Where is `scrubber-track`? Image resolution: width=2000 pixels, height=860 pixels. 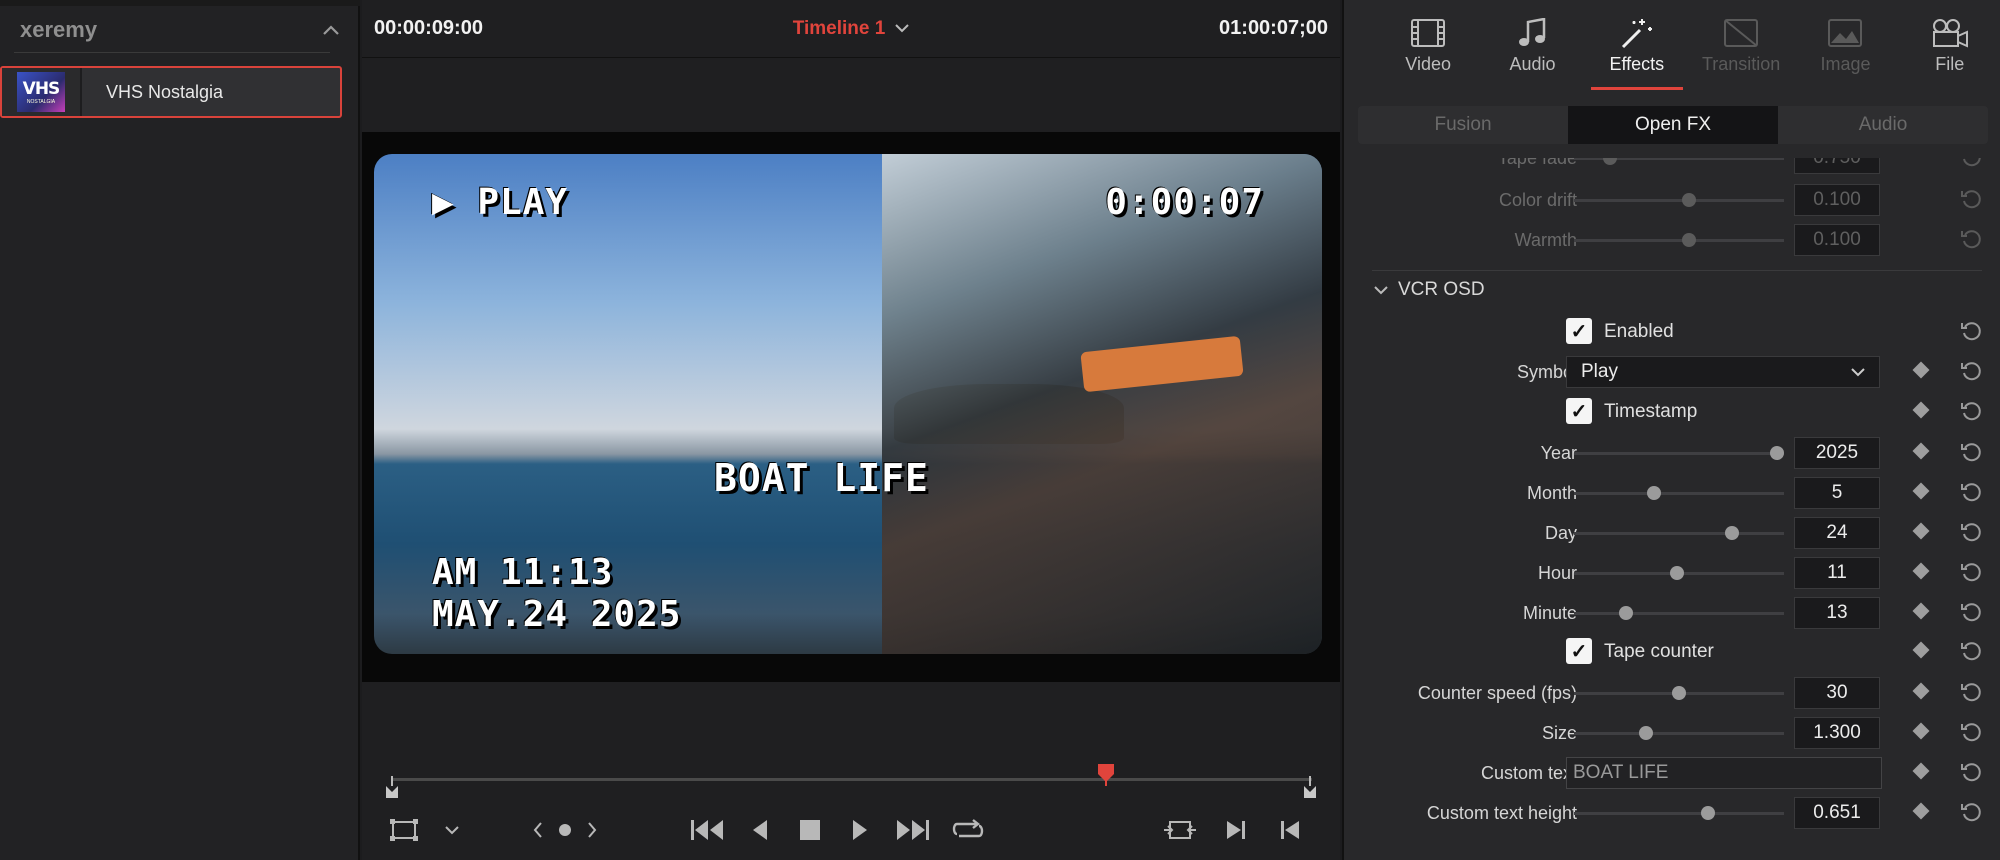
scrubber-track is located at coordinates (852, 779).